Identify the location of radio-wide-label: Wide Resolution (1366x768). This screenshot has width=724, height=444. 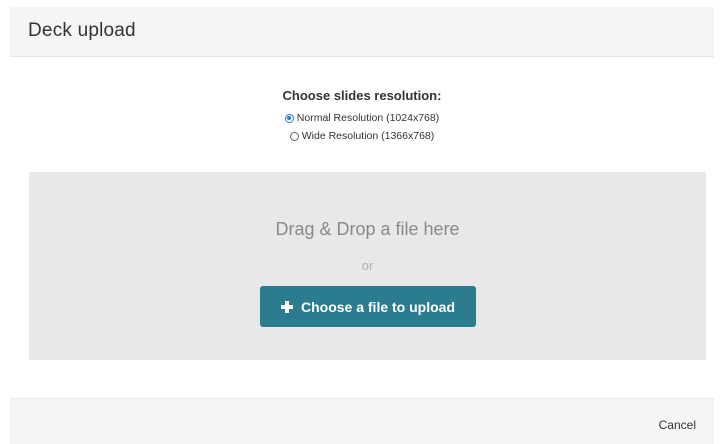
(368, 136).